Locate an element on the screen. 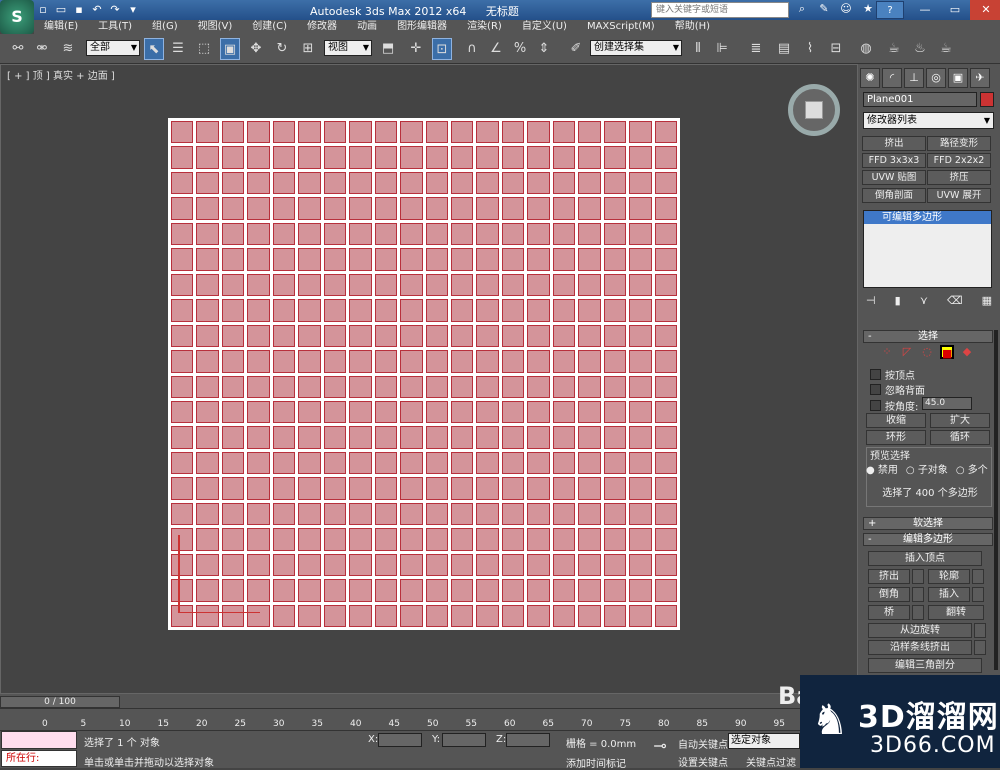 The width and height of the screenshot is (1000, 770). rotate-icon: ↻ is located at coordinates (282, 49).